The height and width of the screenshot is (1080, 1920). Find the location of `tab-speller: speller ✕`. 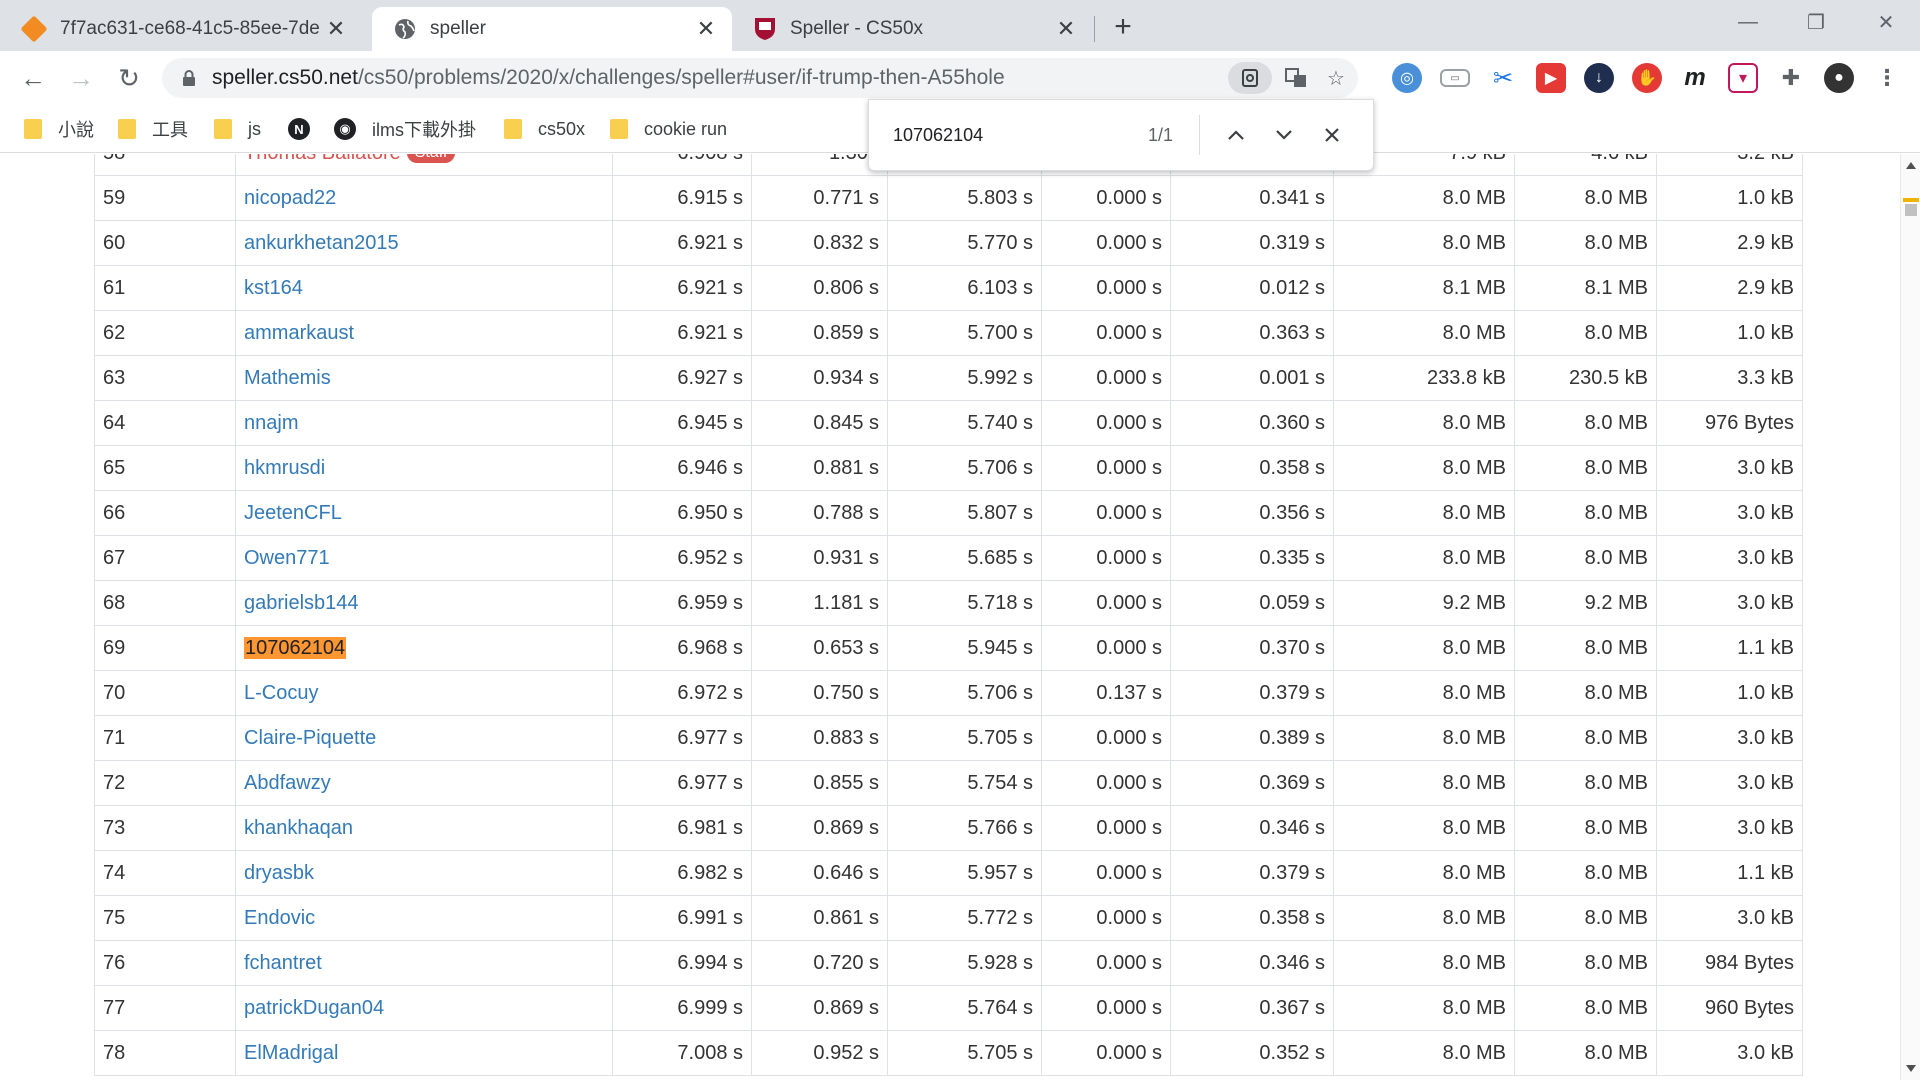

tab-speller: speller ✕ is located at coordinates (552, 29).